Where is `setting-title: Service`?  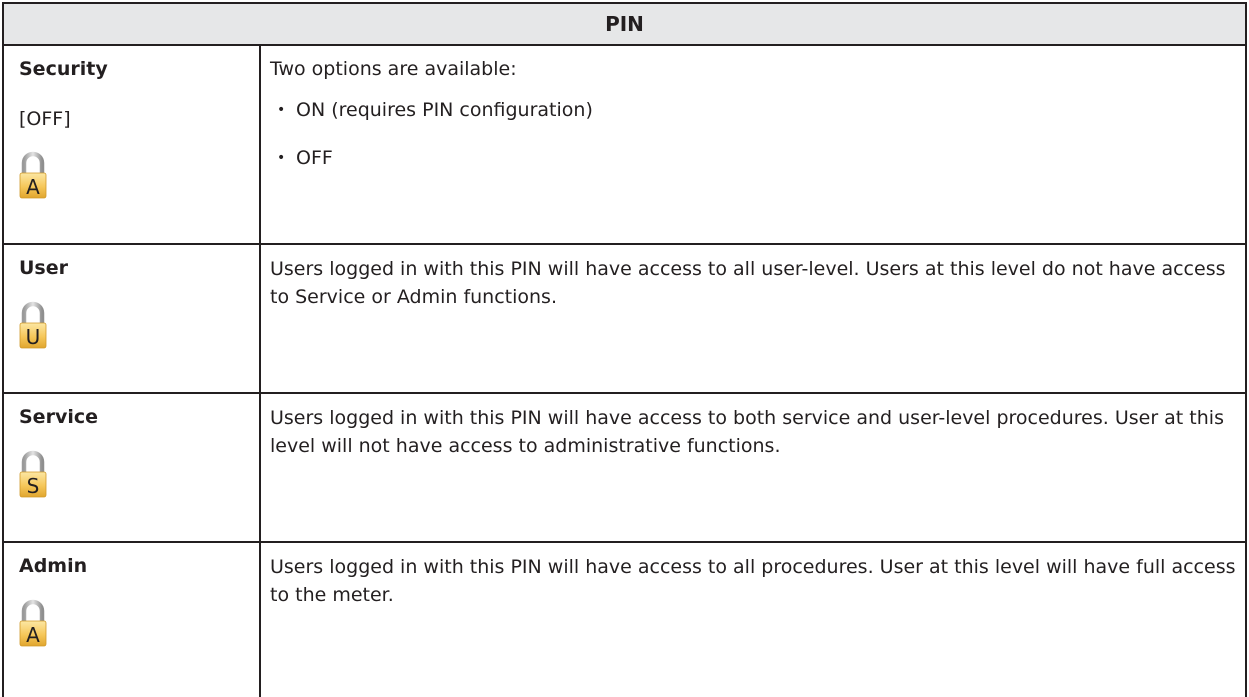
setting-title: Service is located at coordinates (58, 417).